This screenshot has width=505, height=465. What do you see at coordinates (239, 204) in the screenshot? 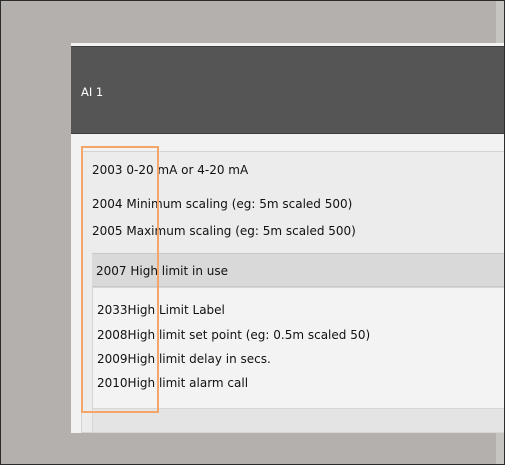
I see `setting-label: Minimum scaling (eg: 5m scaled 500)` at bounding box center [239, 204].